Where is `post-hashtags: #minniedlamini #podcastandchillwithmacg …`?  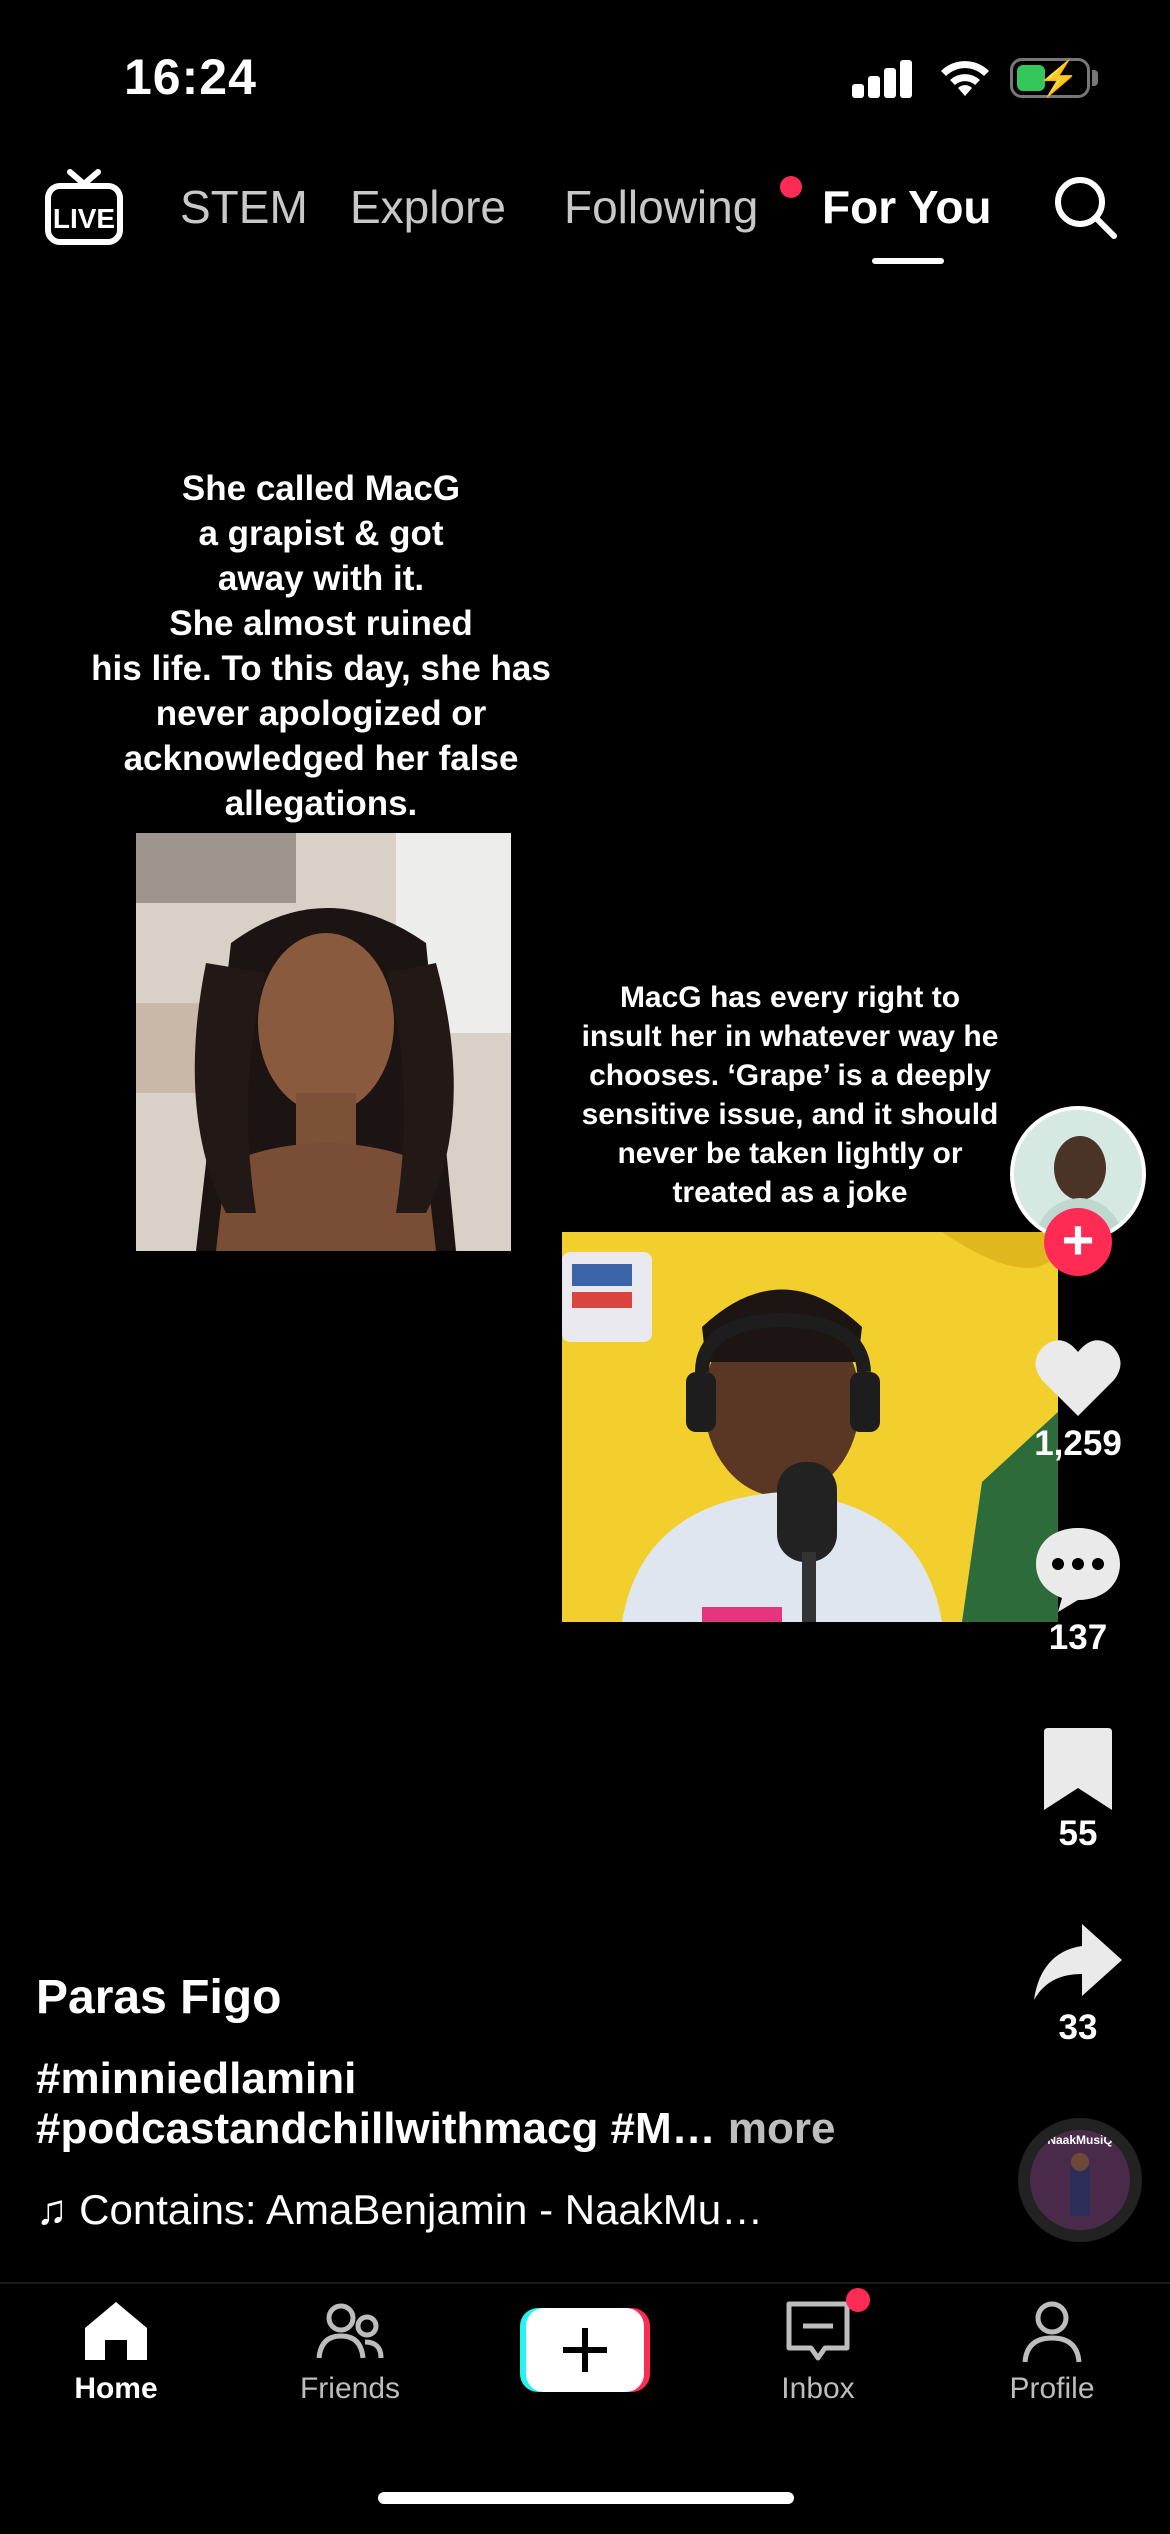 post-hashtags: #minniedlamini #podcastandchillwithmacg … is located at coordinates (486, 2104).